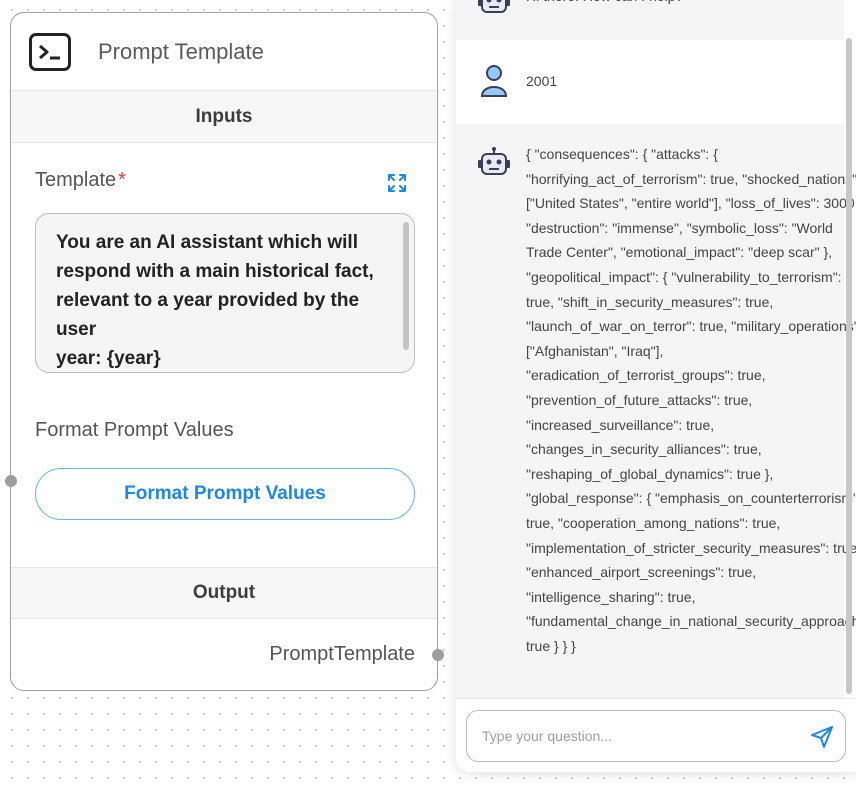  Describe the element at coordinates (406, 286) in the screenshot. I see `template-scrollbar` at that location.